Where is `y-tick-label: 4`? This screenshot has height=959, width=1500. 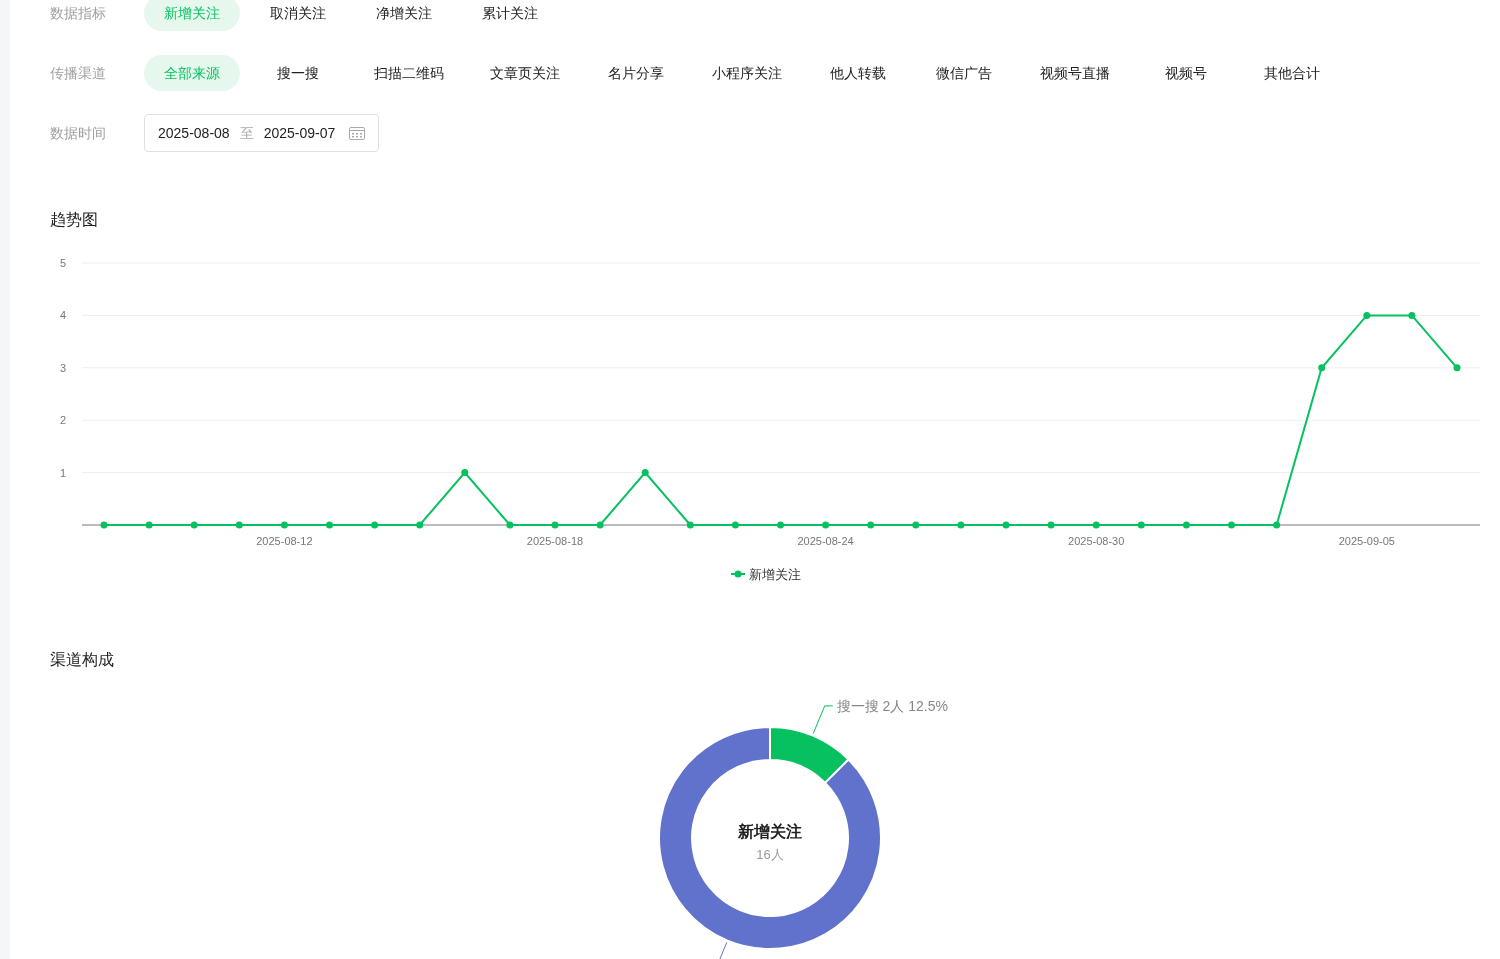 y-tick-label: 4 is located at coordinates (62, 315).